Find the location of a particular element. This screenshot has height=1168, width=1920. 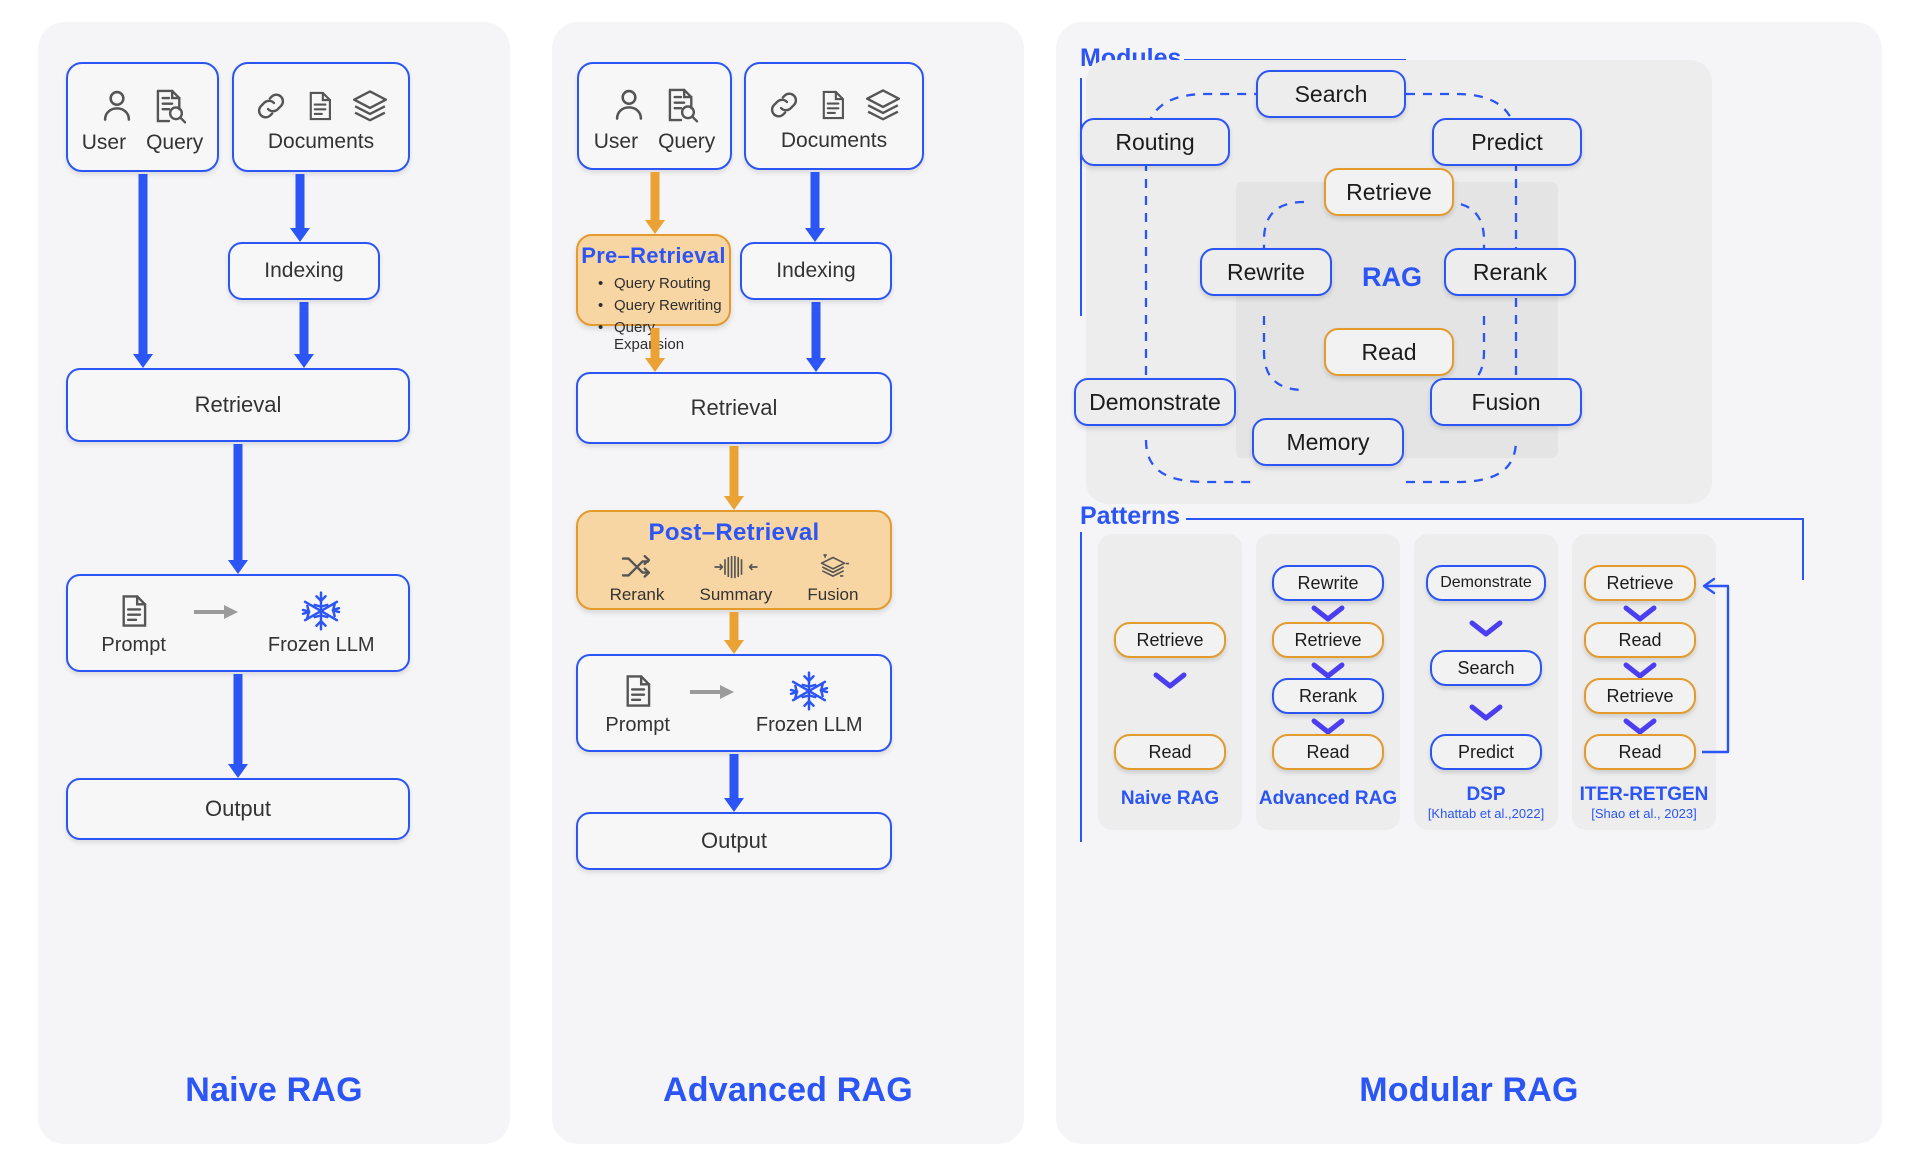

arrow-generation-to-output is located at coordinates (238, 726).